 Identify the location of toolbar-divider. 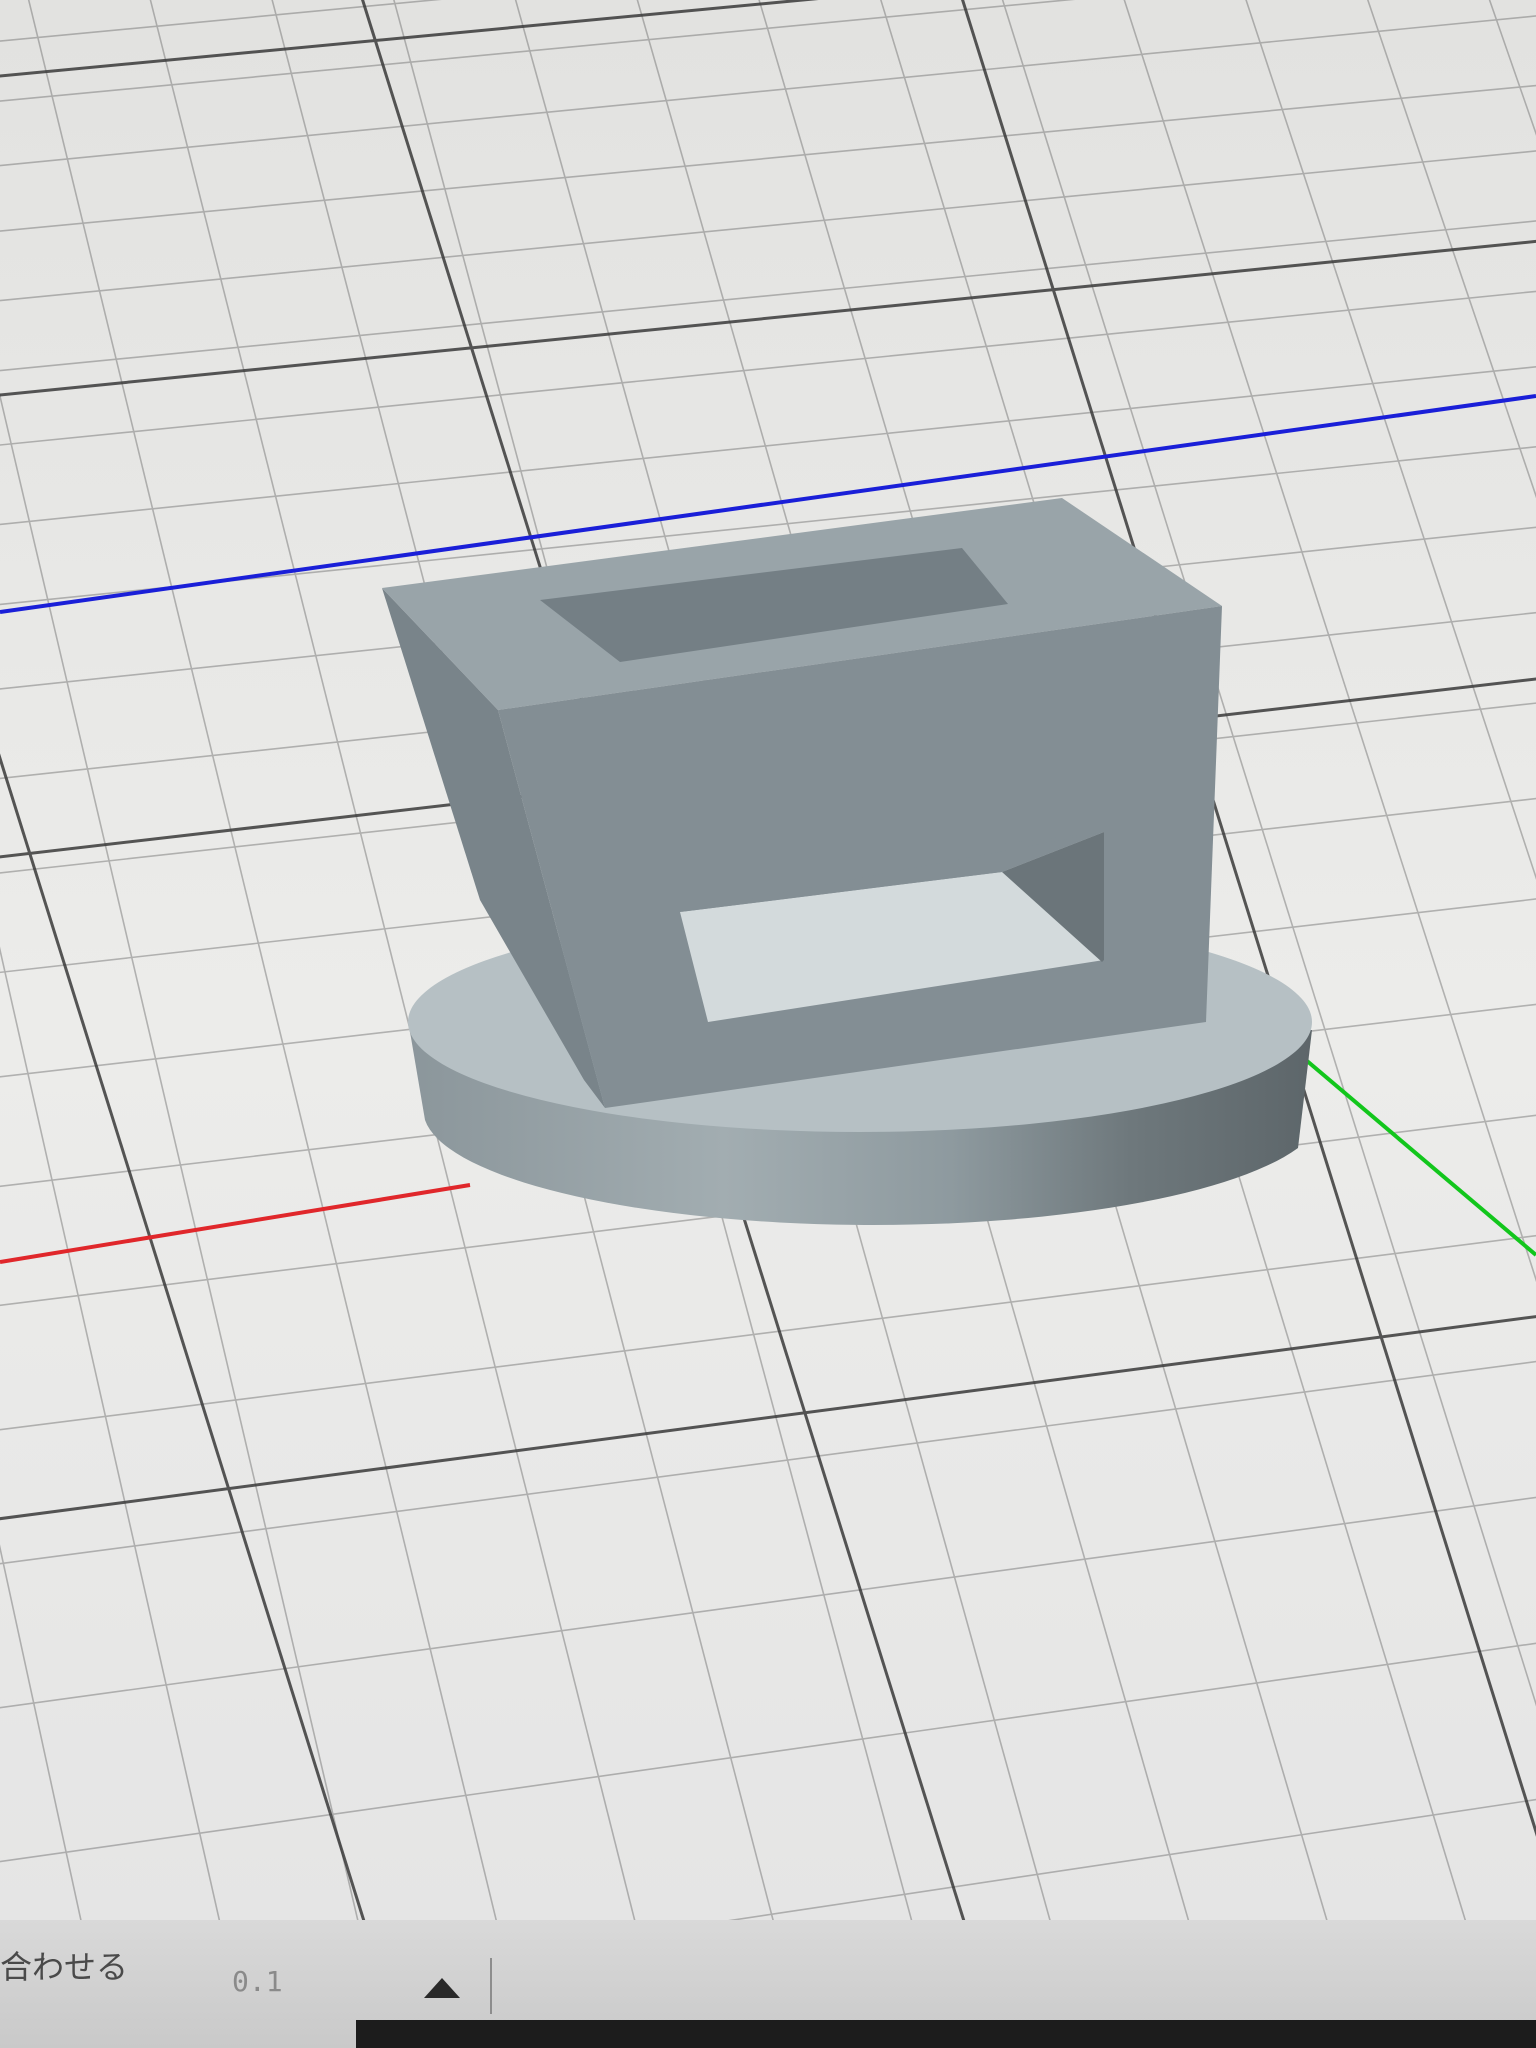
(491, 1986).